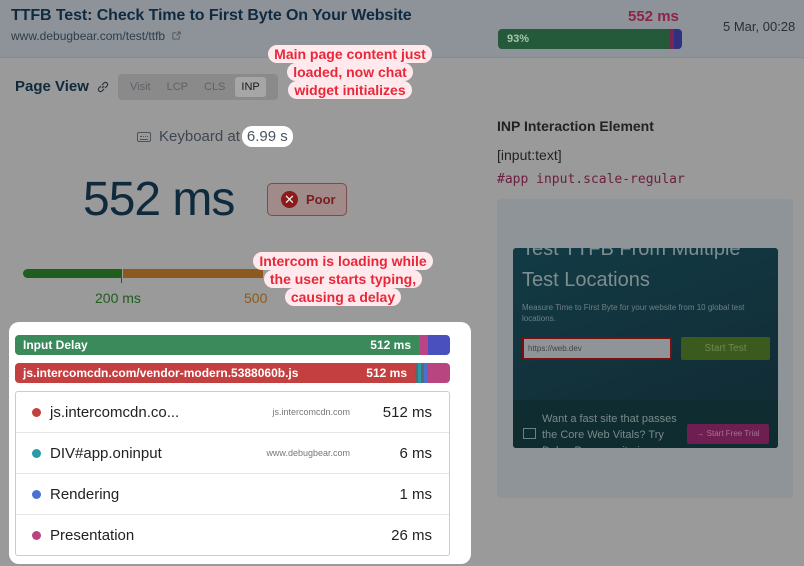 This screenshot has height=566, width=804. I want to click on threshold-good-bar, so click(72, 273).